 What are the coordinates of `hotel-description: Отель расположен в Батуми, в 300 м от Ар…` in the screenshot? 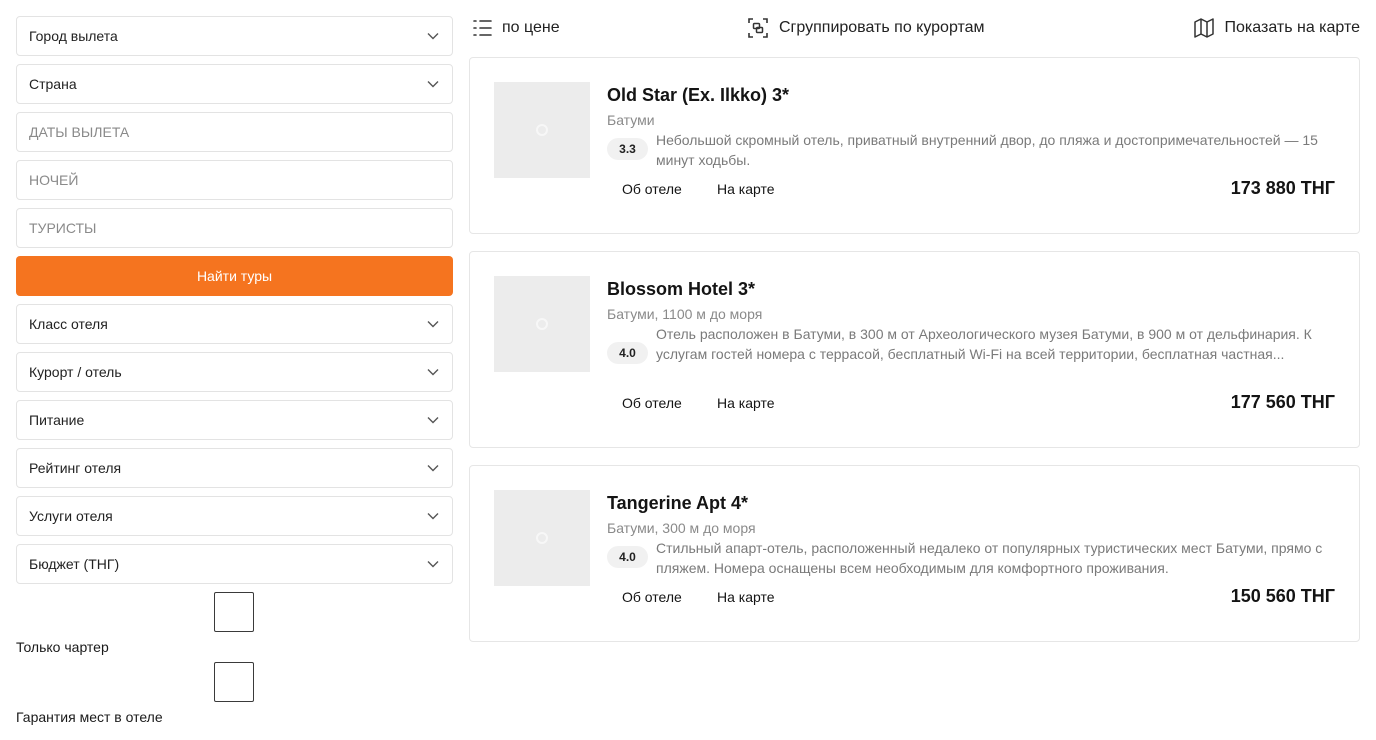 It's located at (984, 344).